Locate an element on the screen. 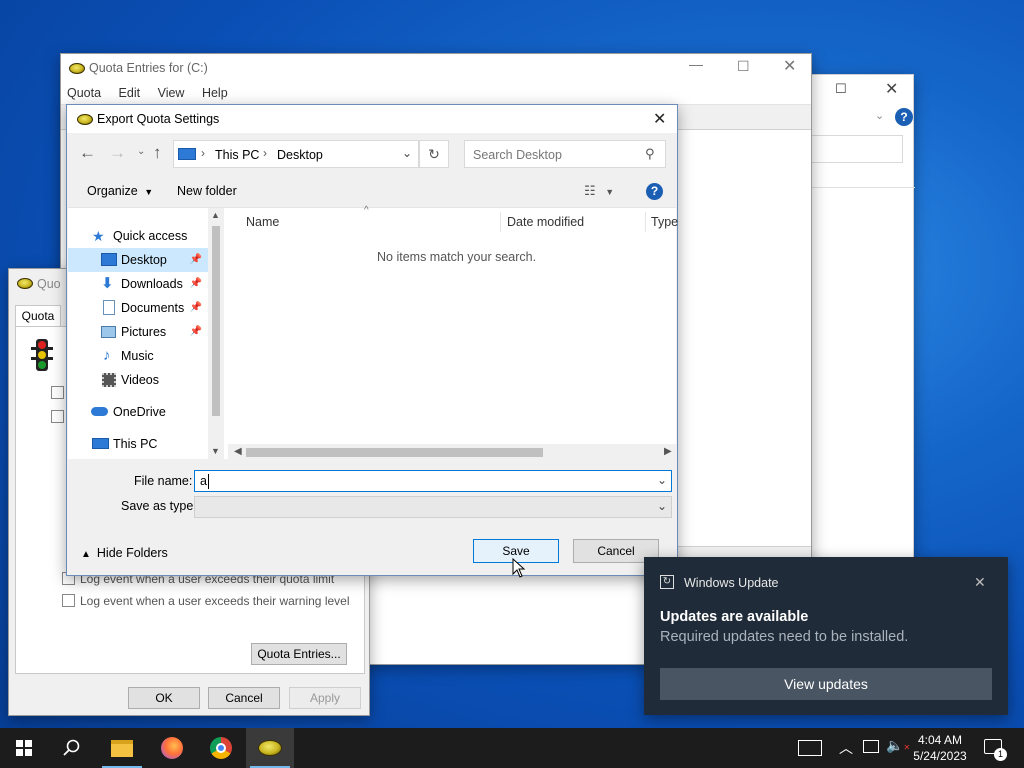 The height and width of the screenshot is (768, 1024). chrome-button is located at coordinates (221, 748).